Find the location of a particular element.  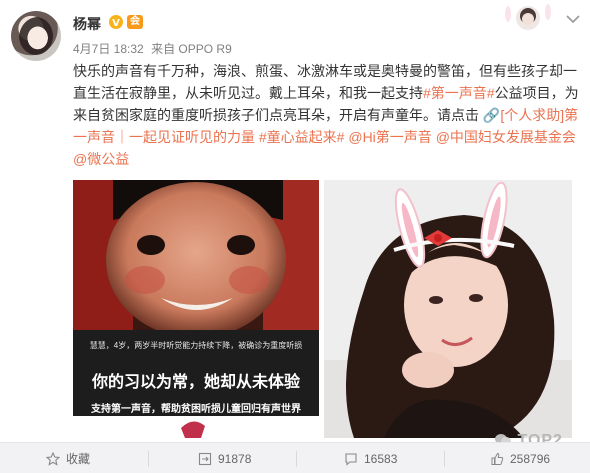

verified-icon: V is located at coordinates (116, 22).